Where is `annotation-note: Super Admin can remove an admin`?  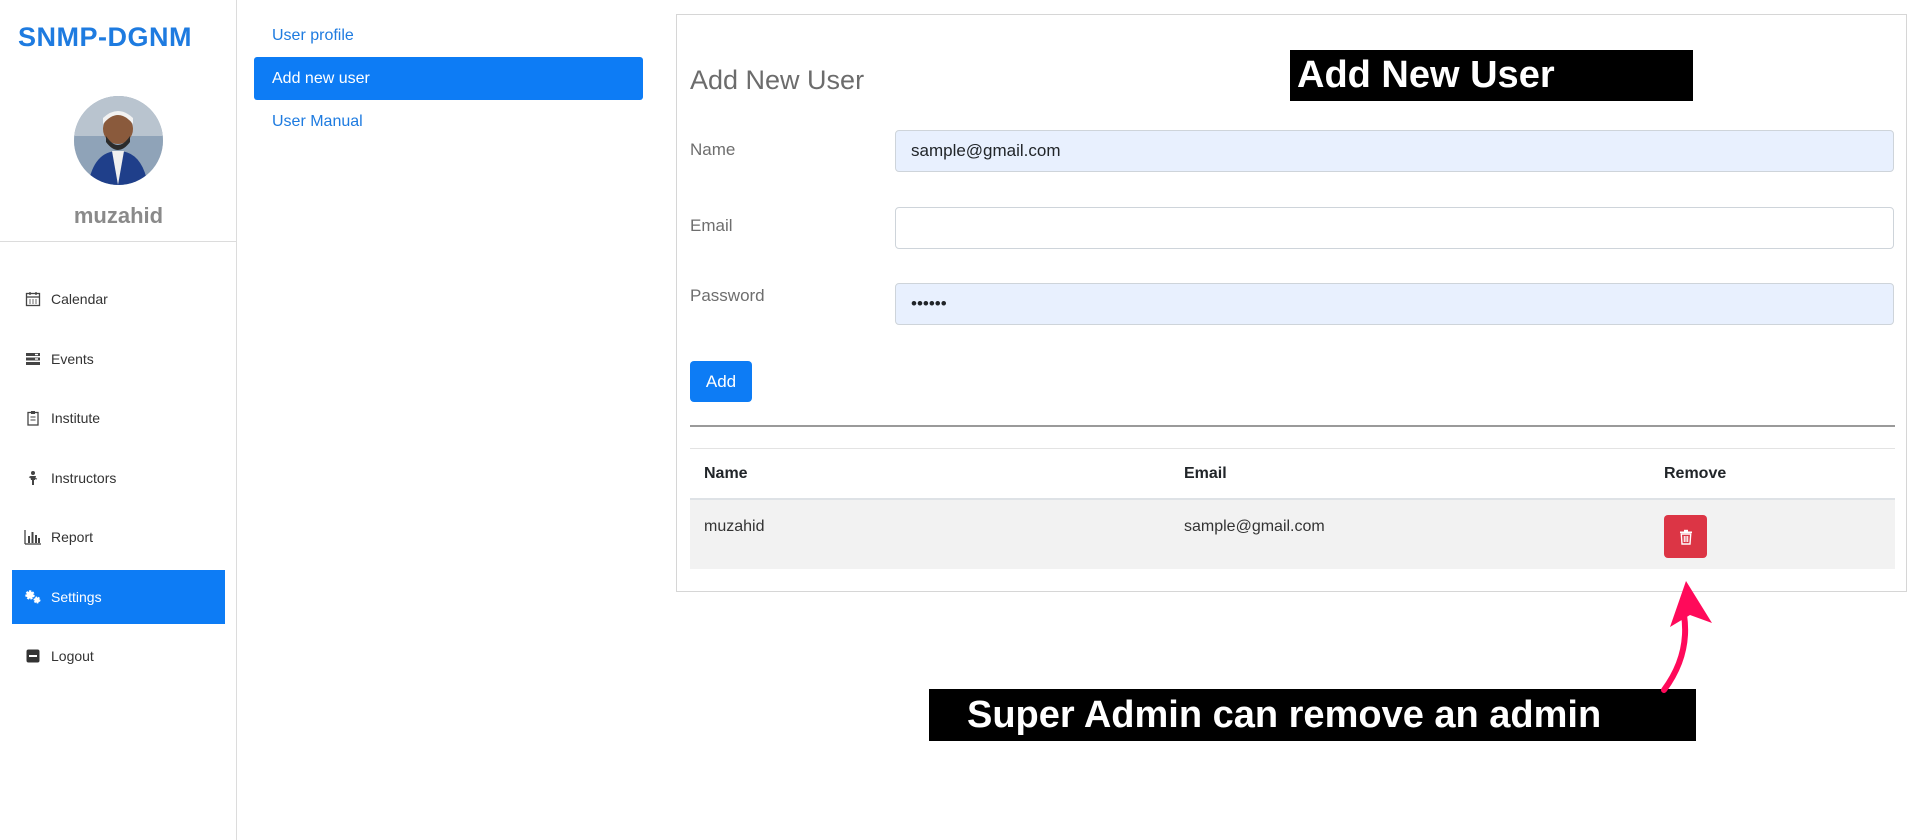
annotation-note: Super Admin can remove an admin is located at coordinates (1312, 715).